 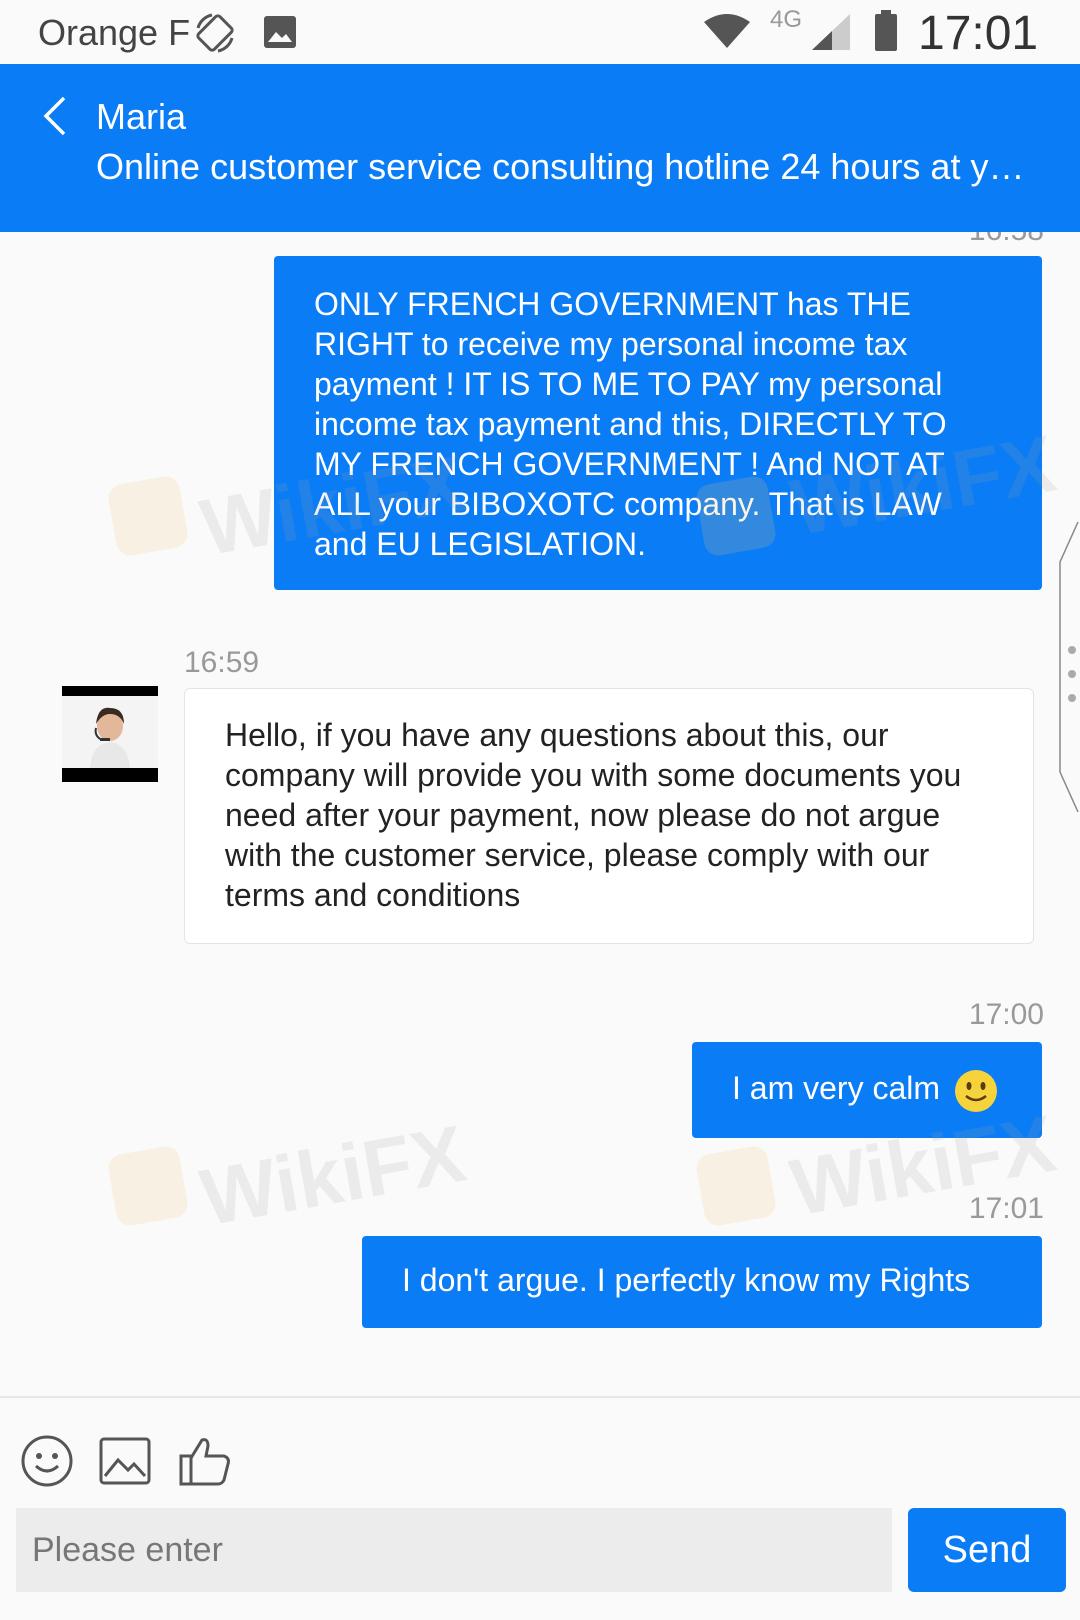 I want to click on status-bar: Orange F 4G 17:01, so click(x=540, y=32).